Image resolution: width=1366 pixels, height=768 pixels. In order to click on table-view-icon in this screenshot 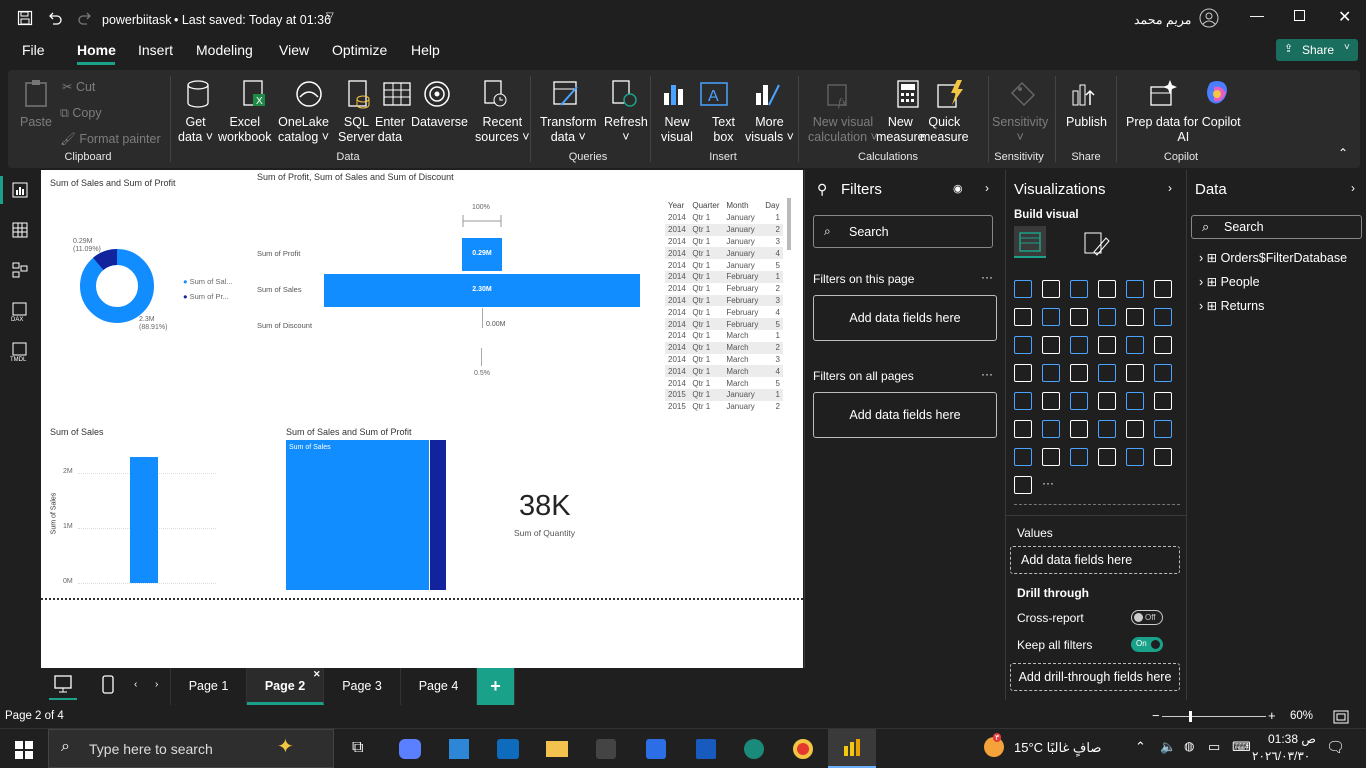, I will do `click(20, 230)`.